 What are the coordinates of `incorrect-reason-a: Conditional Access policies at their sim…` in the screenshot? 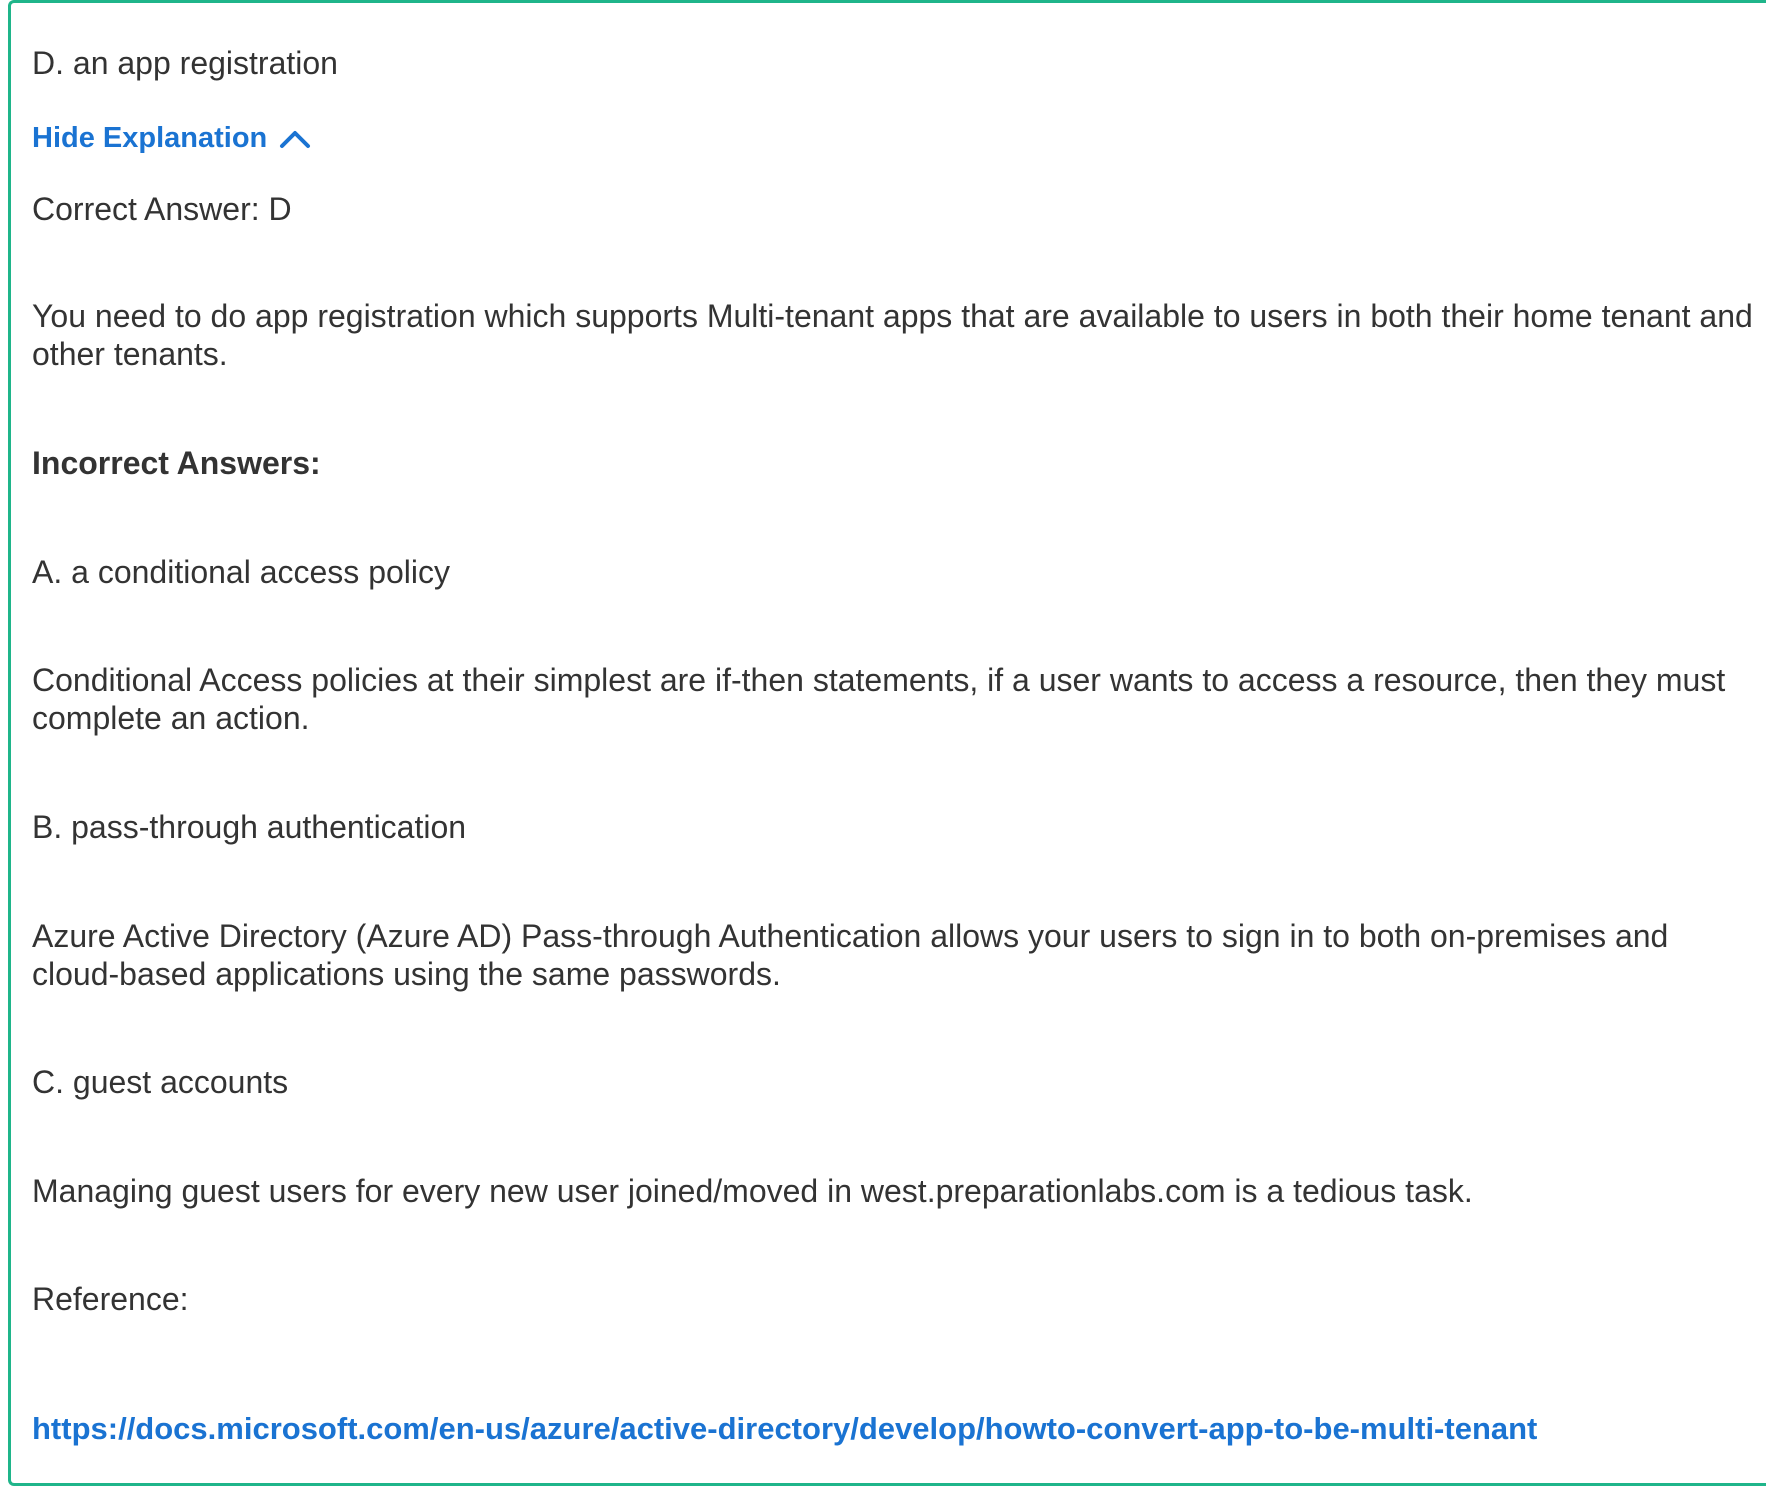 It's located at (879, 699).